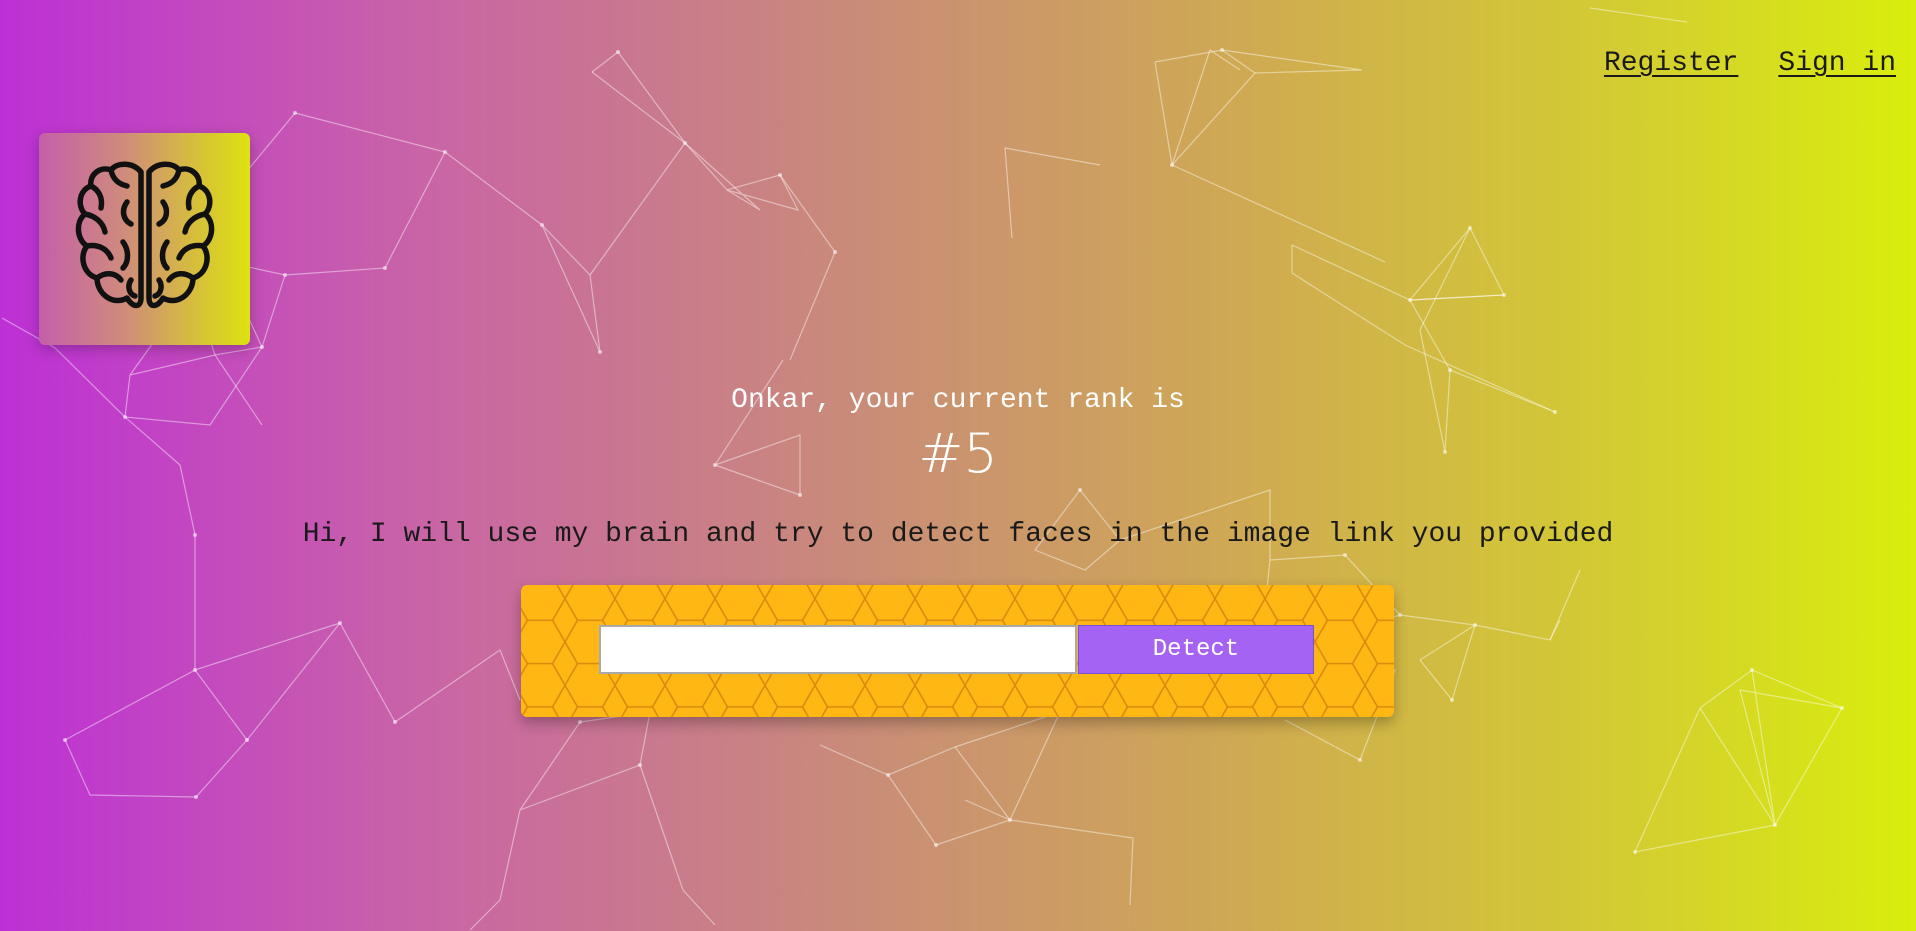 The image size is (1916, 931). I want to click on brain-icon, so click(144, 235).